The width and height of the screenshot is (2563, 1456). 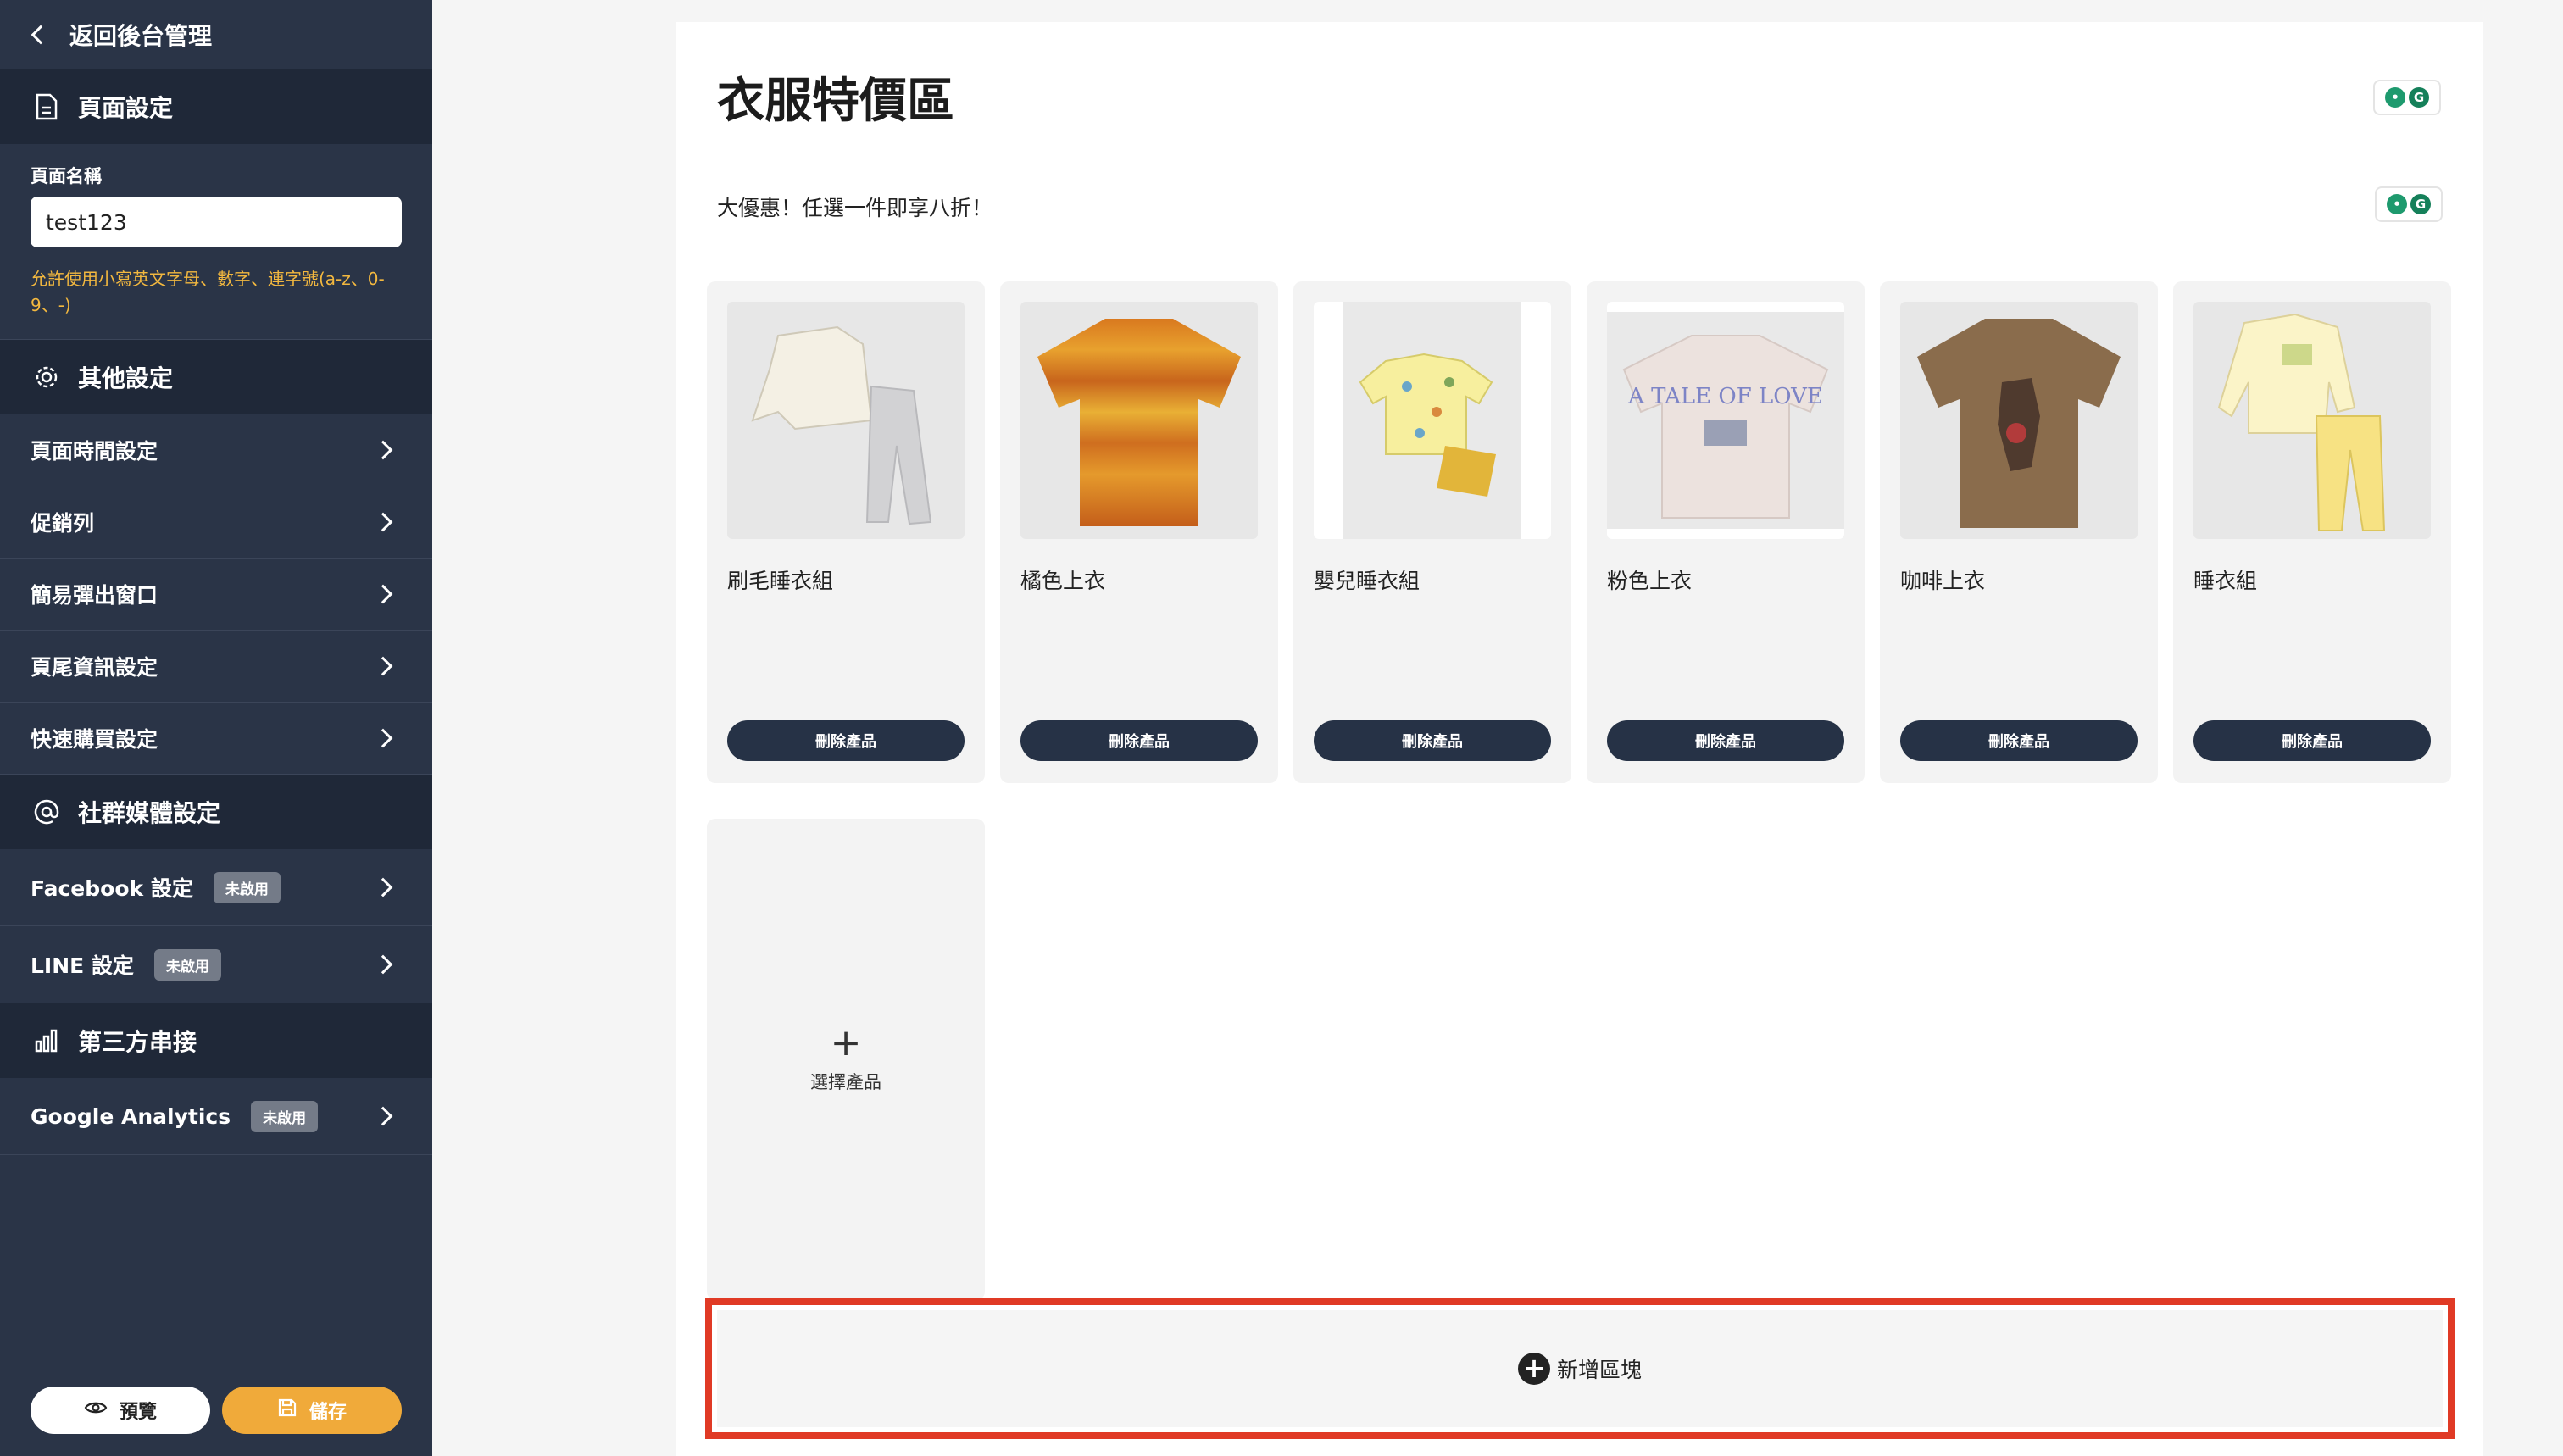 I want to click on menu-item-label: 簡易彈出窗口, so click(x=94, y=595).